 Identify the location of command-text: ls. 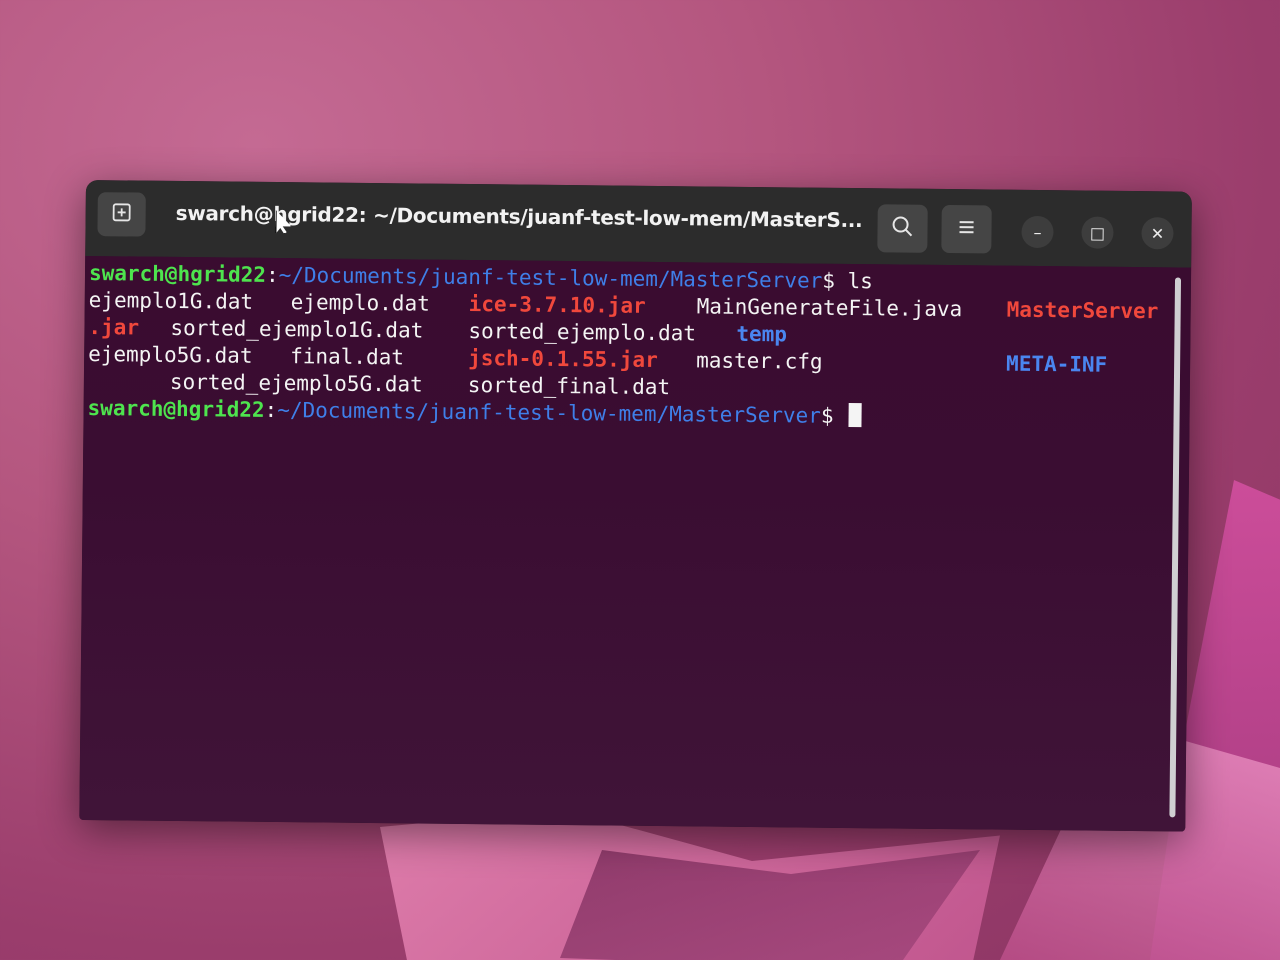
(854, 281).